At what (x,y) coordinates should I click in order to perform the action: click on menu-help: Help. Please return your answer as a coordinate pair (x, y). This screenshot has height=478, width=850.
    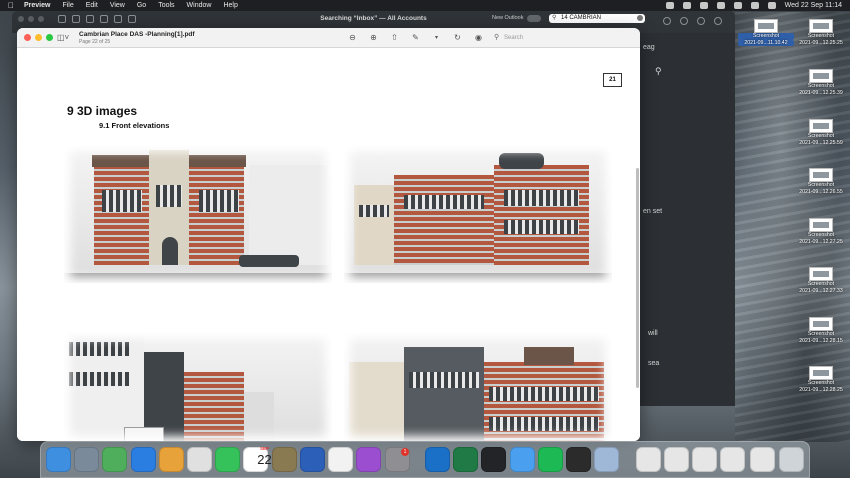
    Looking at the image, I should click on (230, 5).